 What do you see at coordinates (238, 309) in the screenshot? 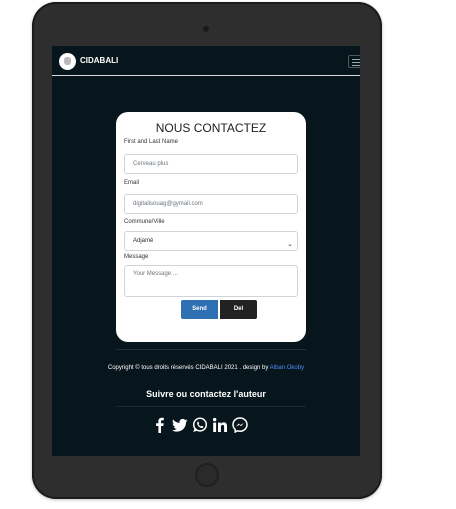
I see `del-button: Del` at bounding box center [238, 309].